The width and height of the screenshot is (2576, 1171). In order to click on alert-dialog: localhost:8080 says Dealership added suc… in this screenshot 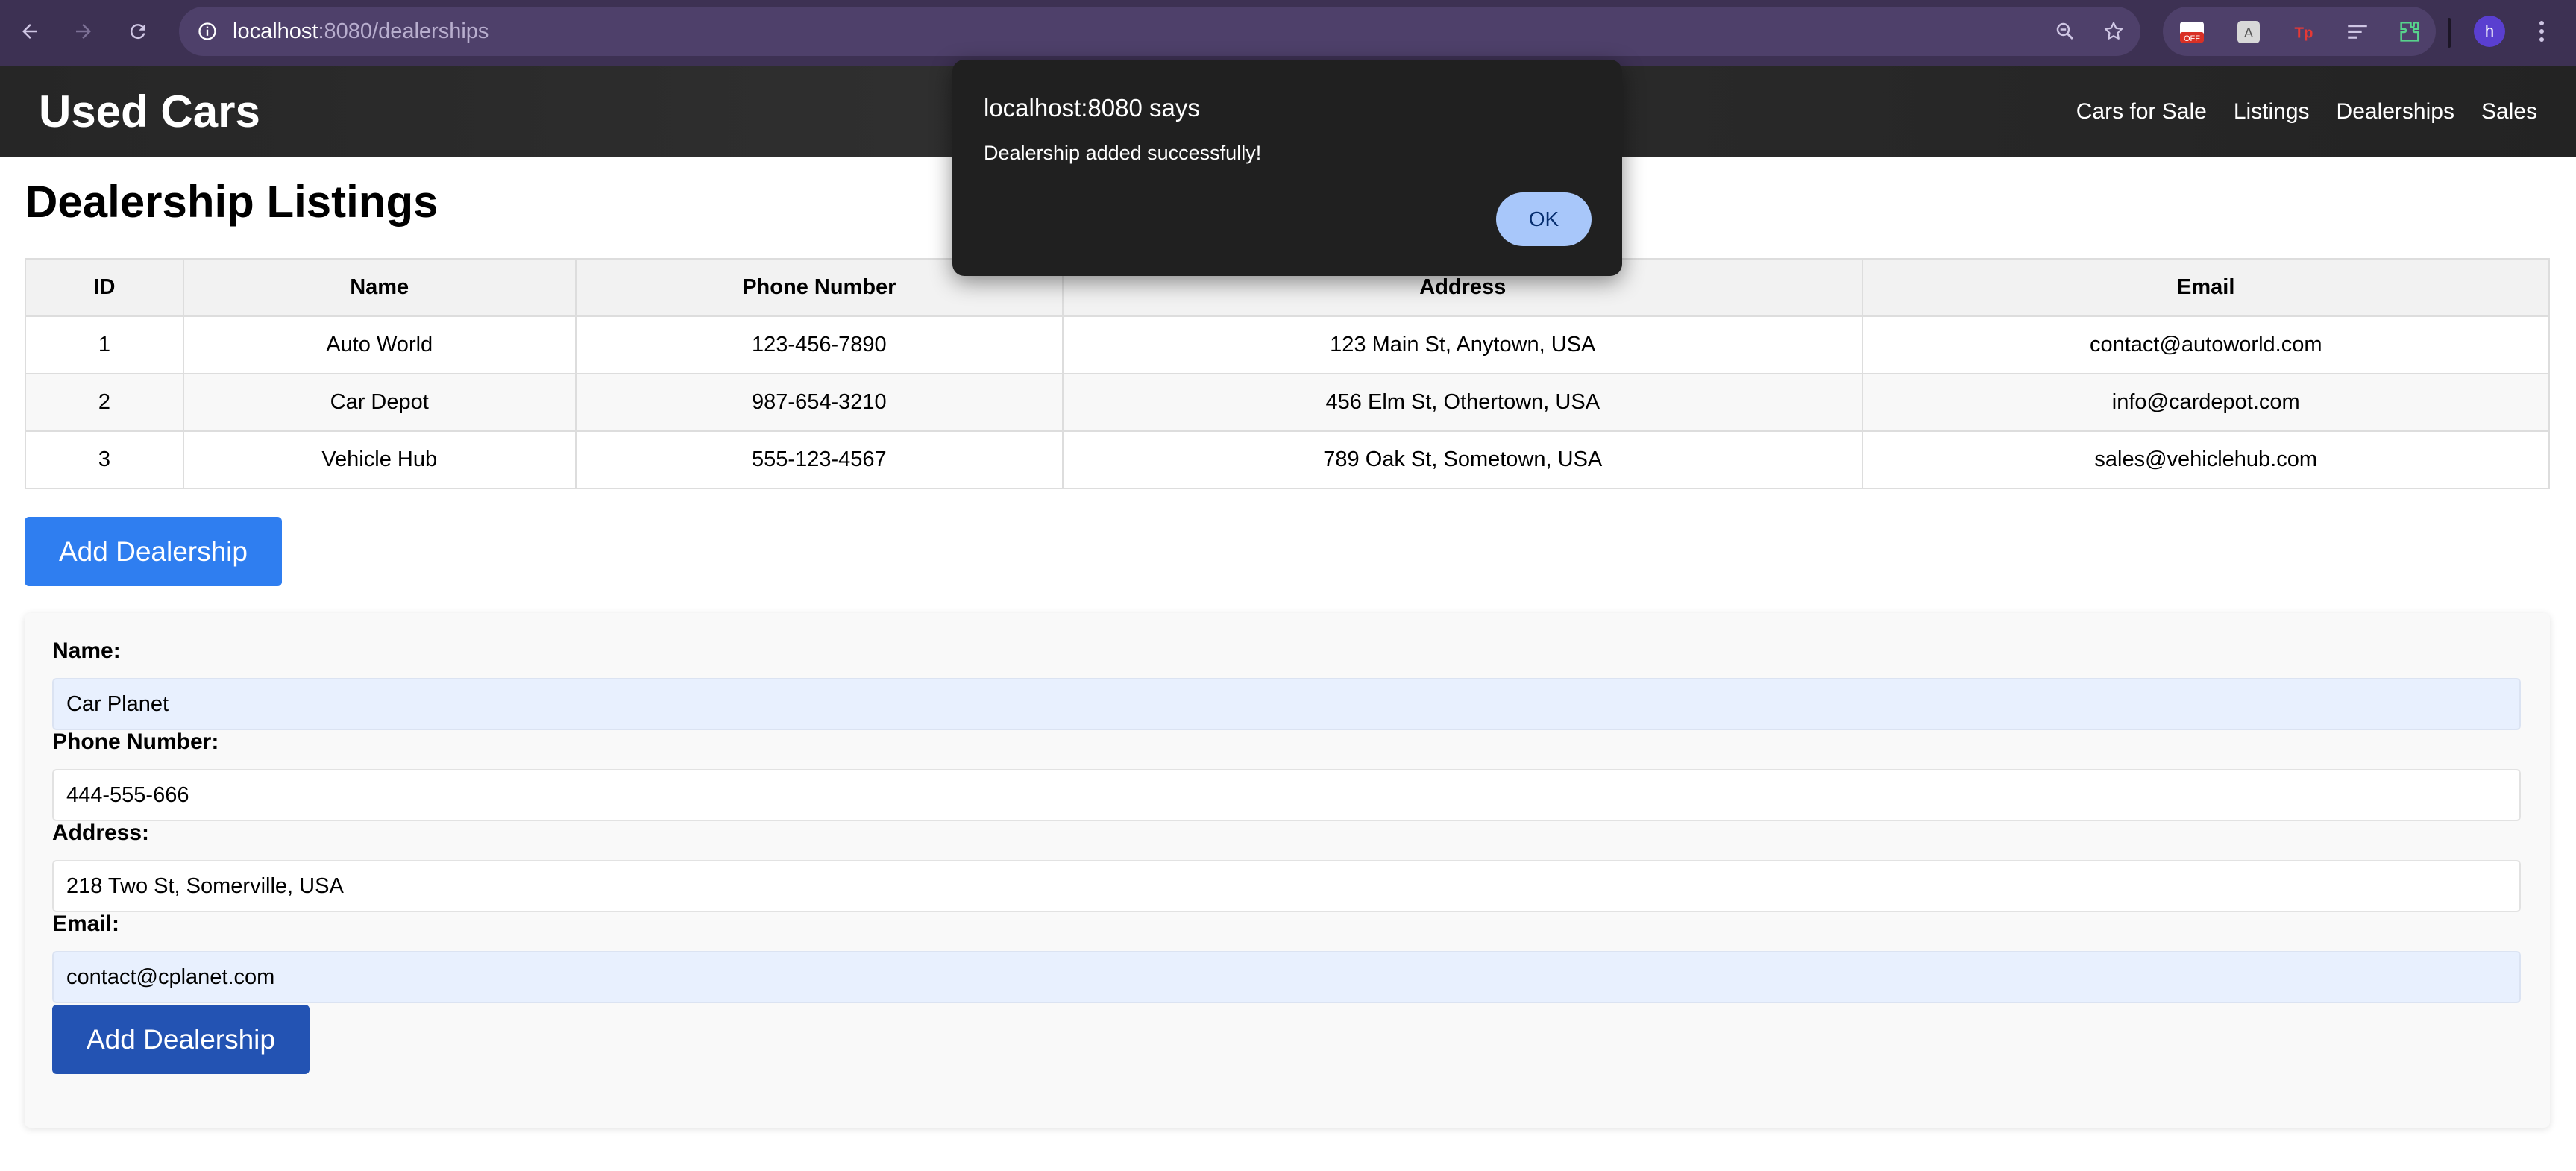, I will do `click(1287, 168)`.